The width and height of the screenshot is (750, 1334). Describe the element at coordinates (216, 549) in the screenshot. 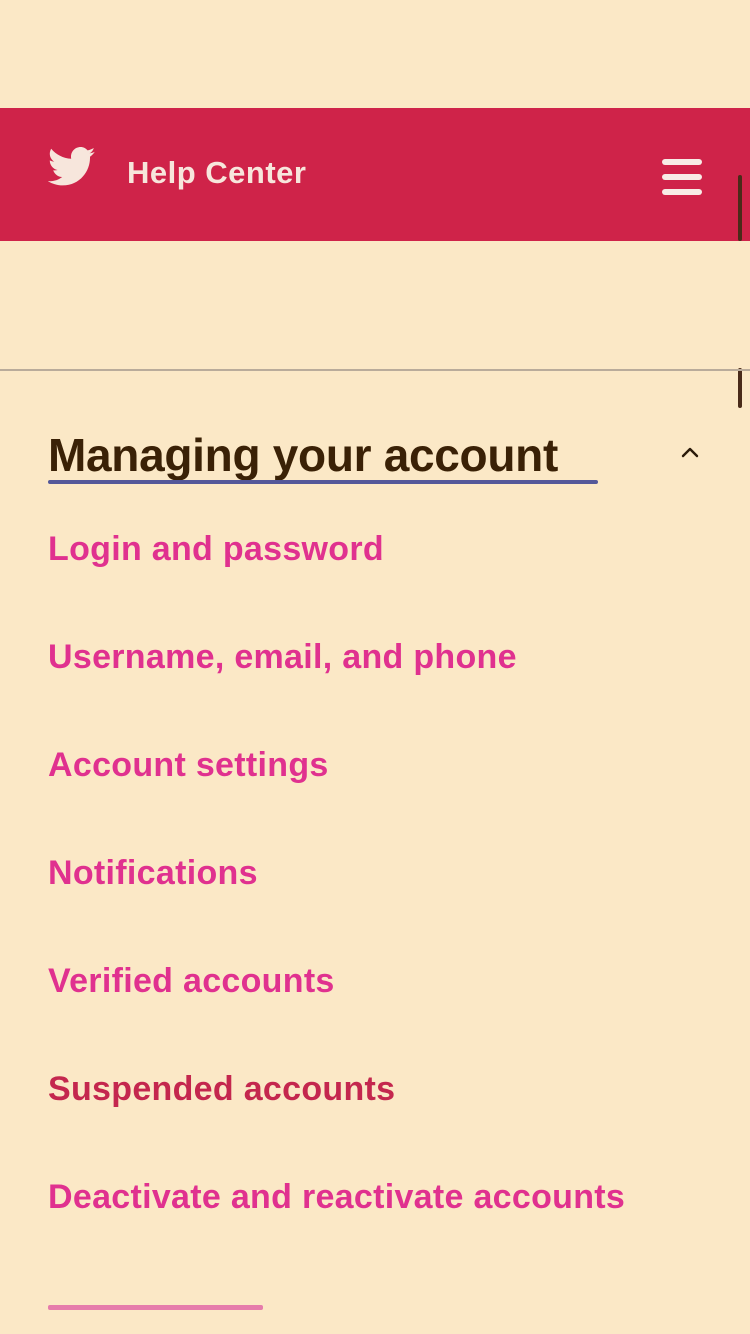

I see `nav-link-login-and-password: Login and password` at that location.